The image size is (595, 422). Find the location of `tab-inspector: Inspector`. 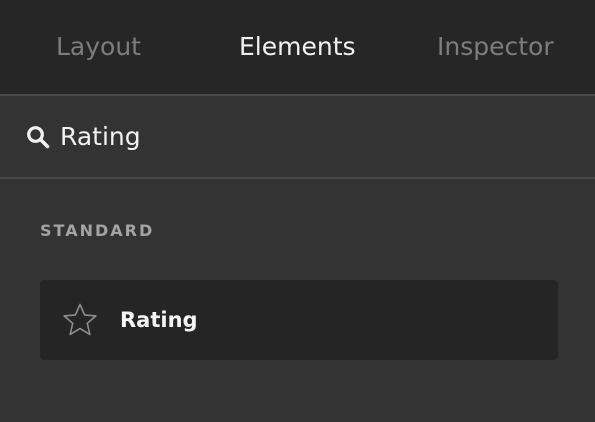

tab-inspector: Inspector is located at coordinates (495, 47).